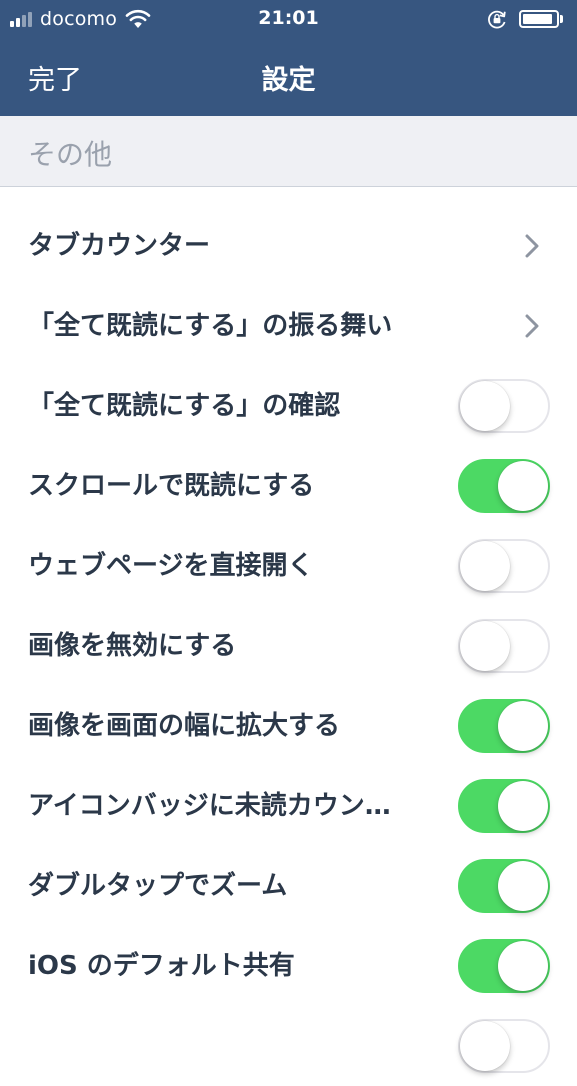 This screenshot has height=1086, width=577. Describe the element at coordinates (497, 19) in the screenshot. I see `rotation-lock-icon` at that location.